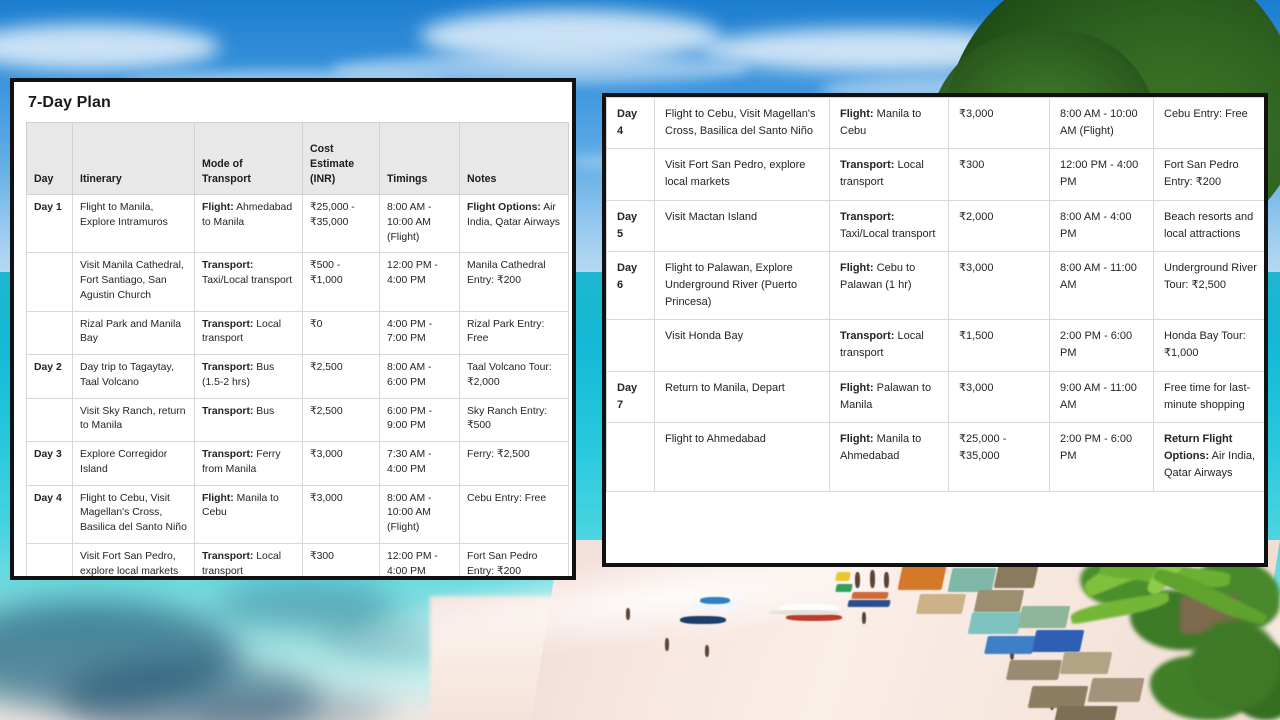 Image resolution: width=1280 pixels, height=720 pixels. I want to click on cell-itinerary: Visit Mactan Island, so click(742, 226).